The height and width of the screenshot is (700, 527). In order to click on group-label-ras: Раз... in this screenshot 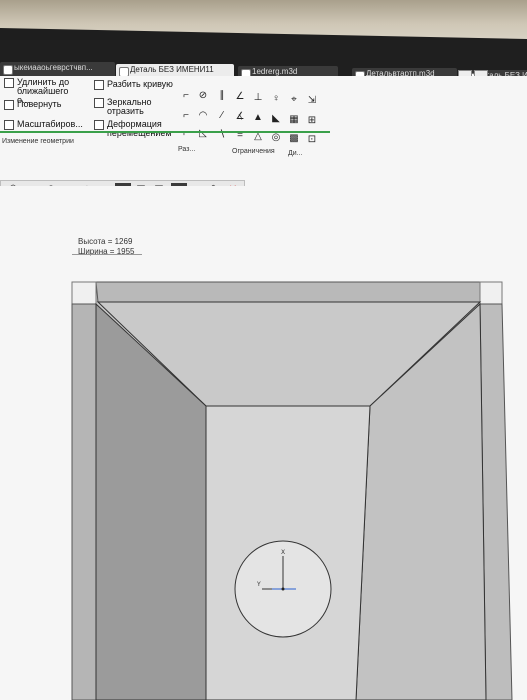, I will do `click(186, 149)`.